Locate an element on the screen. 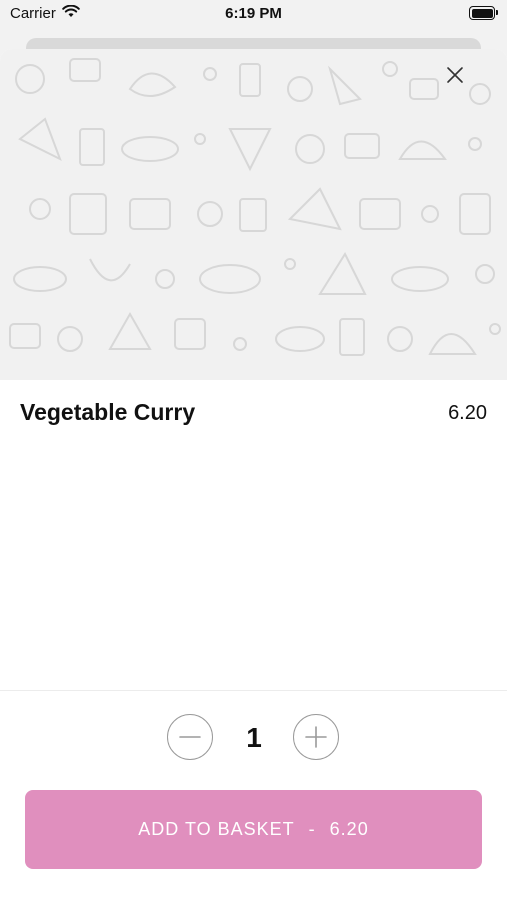 The height and width of the screenshot is (900, 507). footer-divider is located at coordinates (253, 690).